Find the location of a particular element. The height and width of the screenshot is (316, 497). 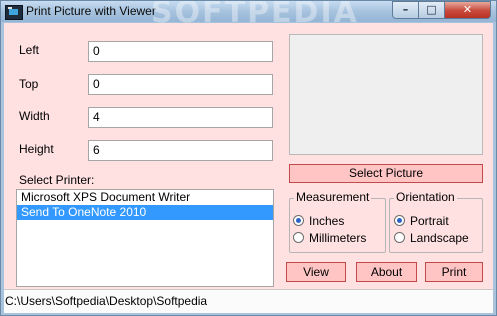

radio-millimeters-label: Millimeters is located at coordinates (338, 238).